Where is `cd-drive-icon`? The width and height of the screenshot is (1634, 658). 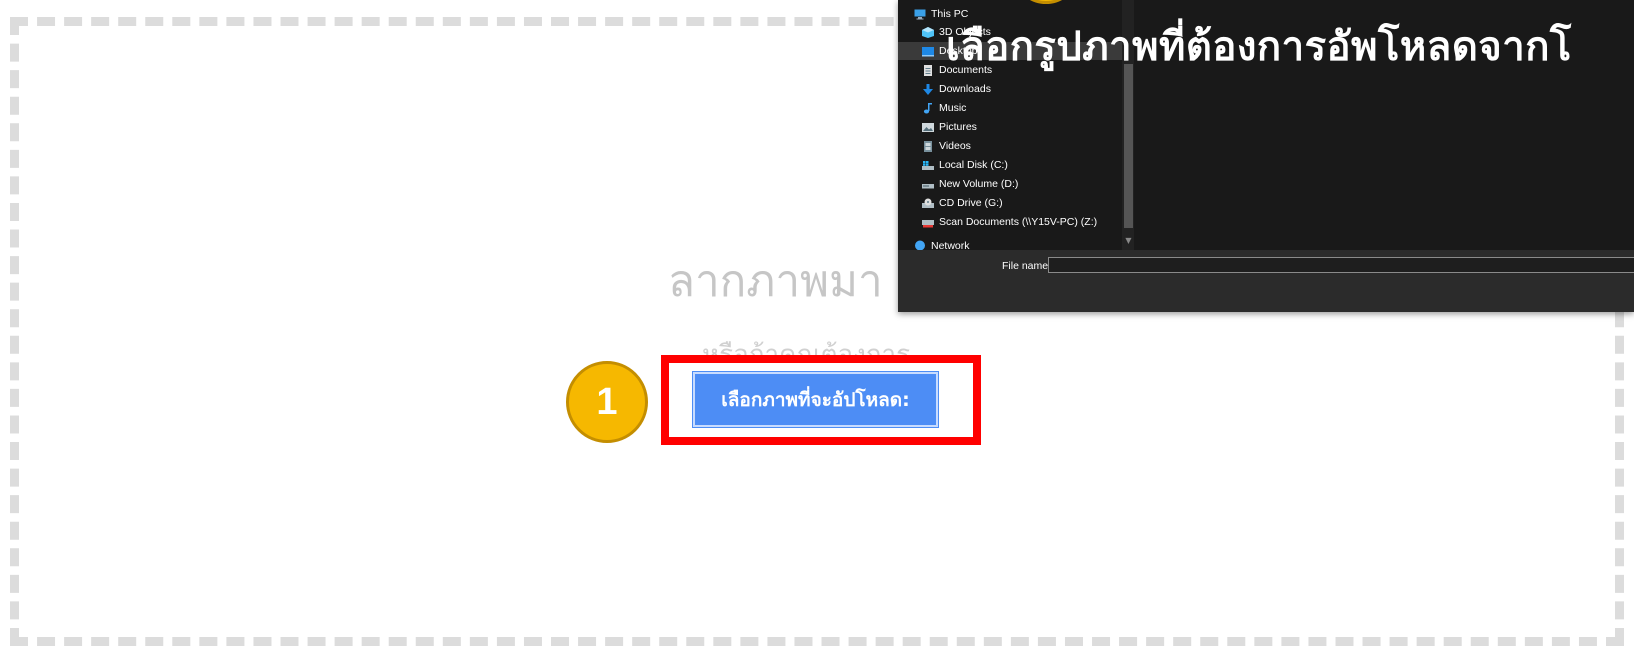 cd-drive-icon is located at coordinates (928, 203).